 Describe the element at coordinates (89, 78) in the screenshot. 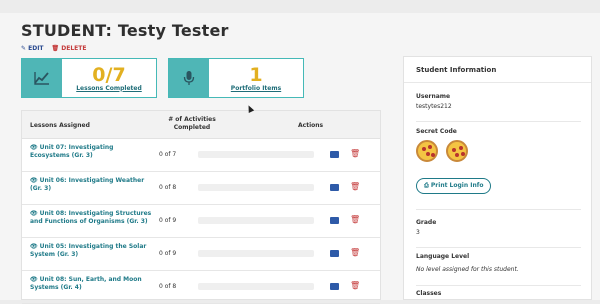

I see `lessons-completed-card: 0/7 Lessons Completed` at that location.